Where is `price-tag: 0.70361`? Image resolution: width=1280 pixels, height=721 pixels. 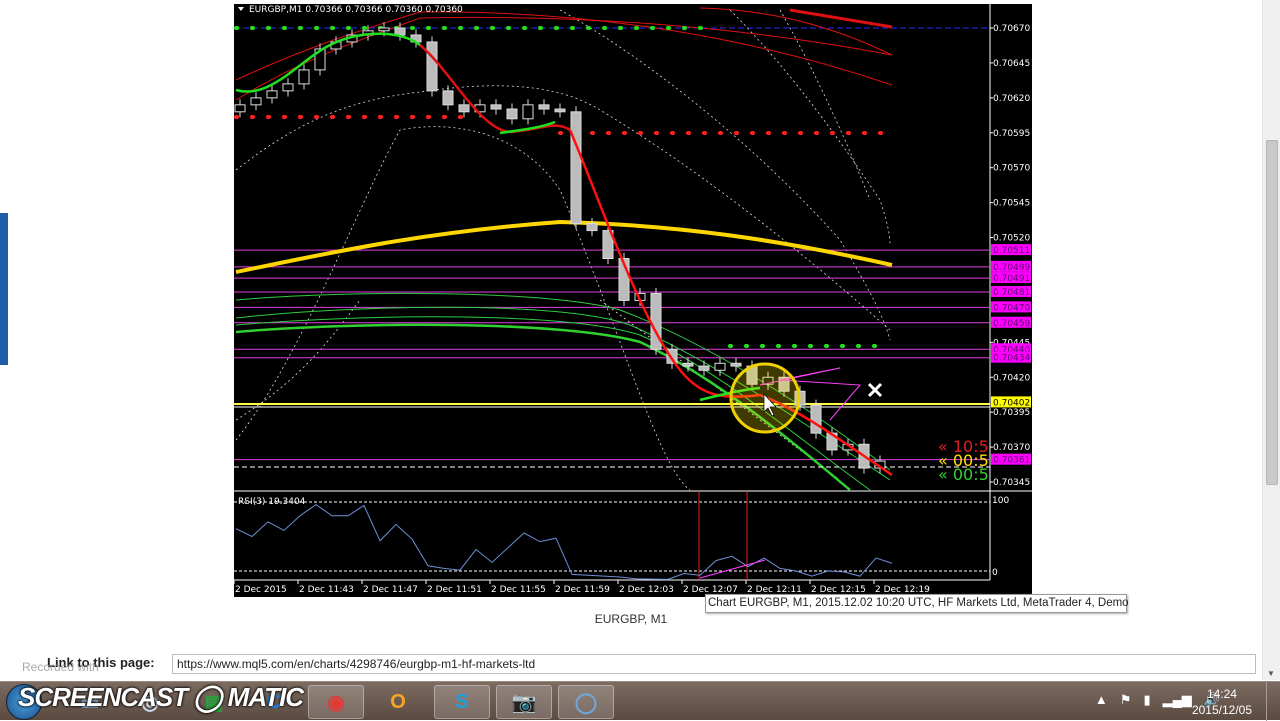
price-tag: 0.70361 is located at coordinates (1011, 461).